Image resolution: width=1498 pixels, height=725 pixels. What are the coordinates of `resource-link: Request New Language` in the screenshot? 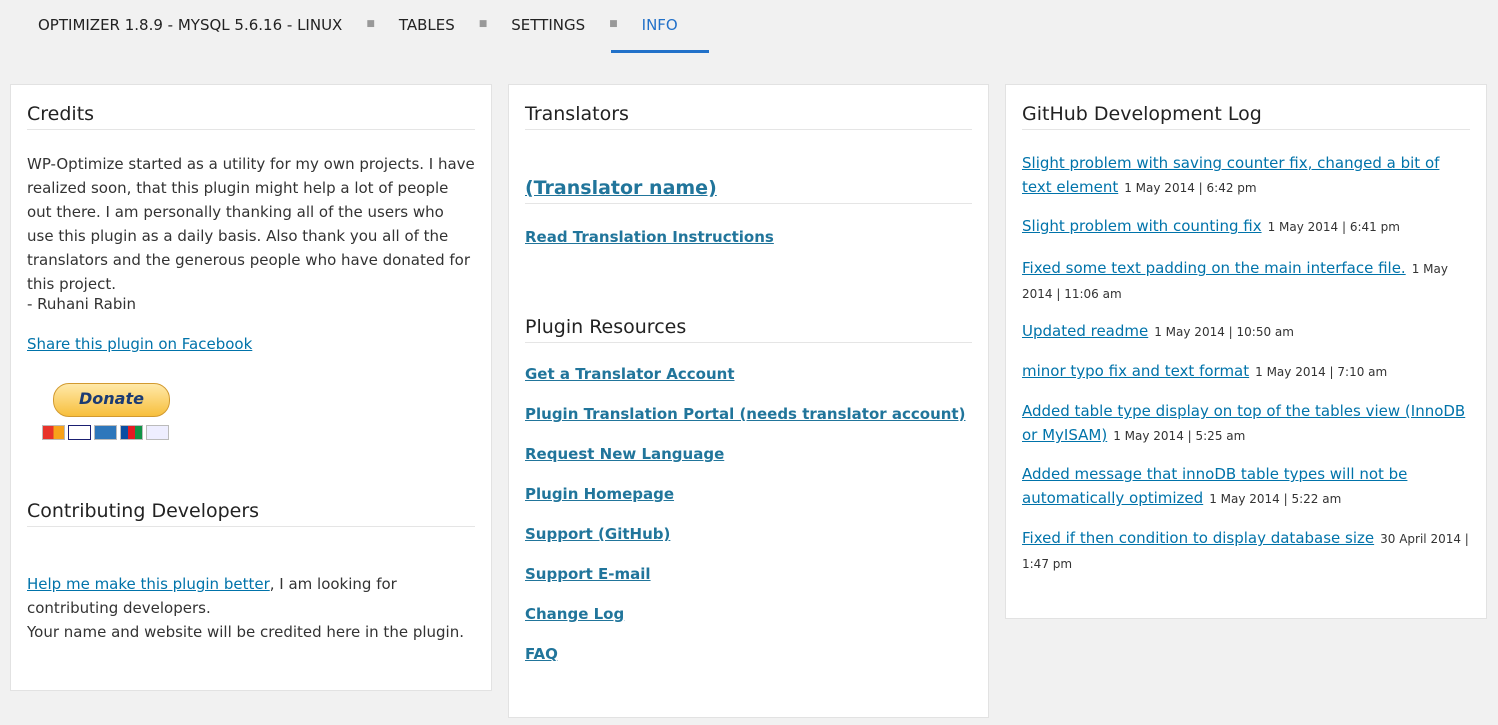 It's located at (624, 454).